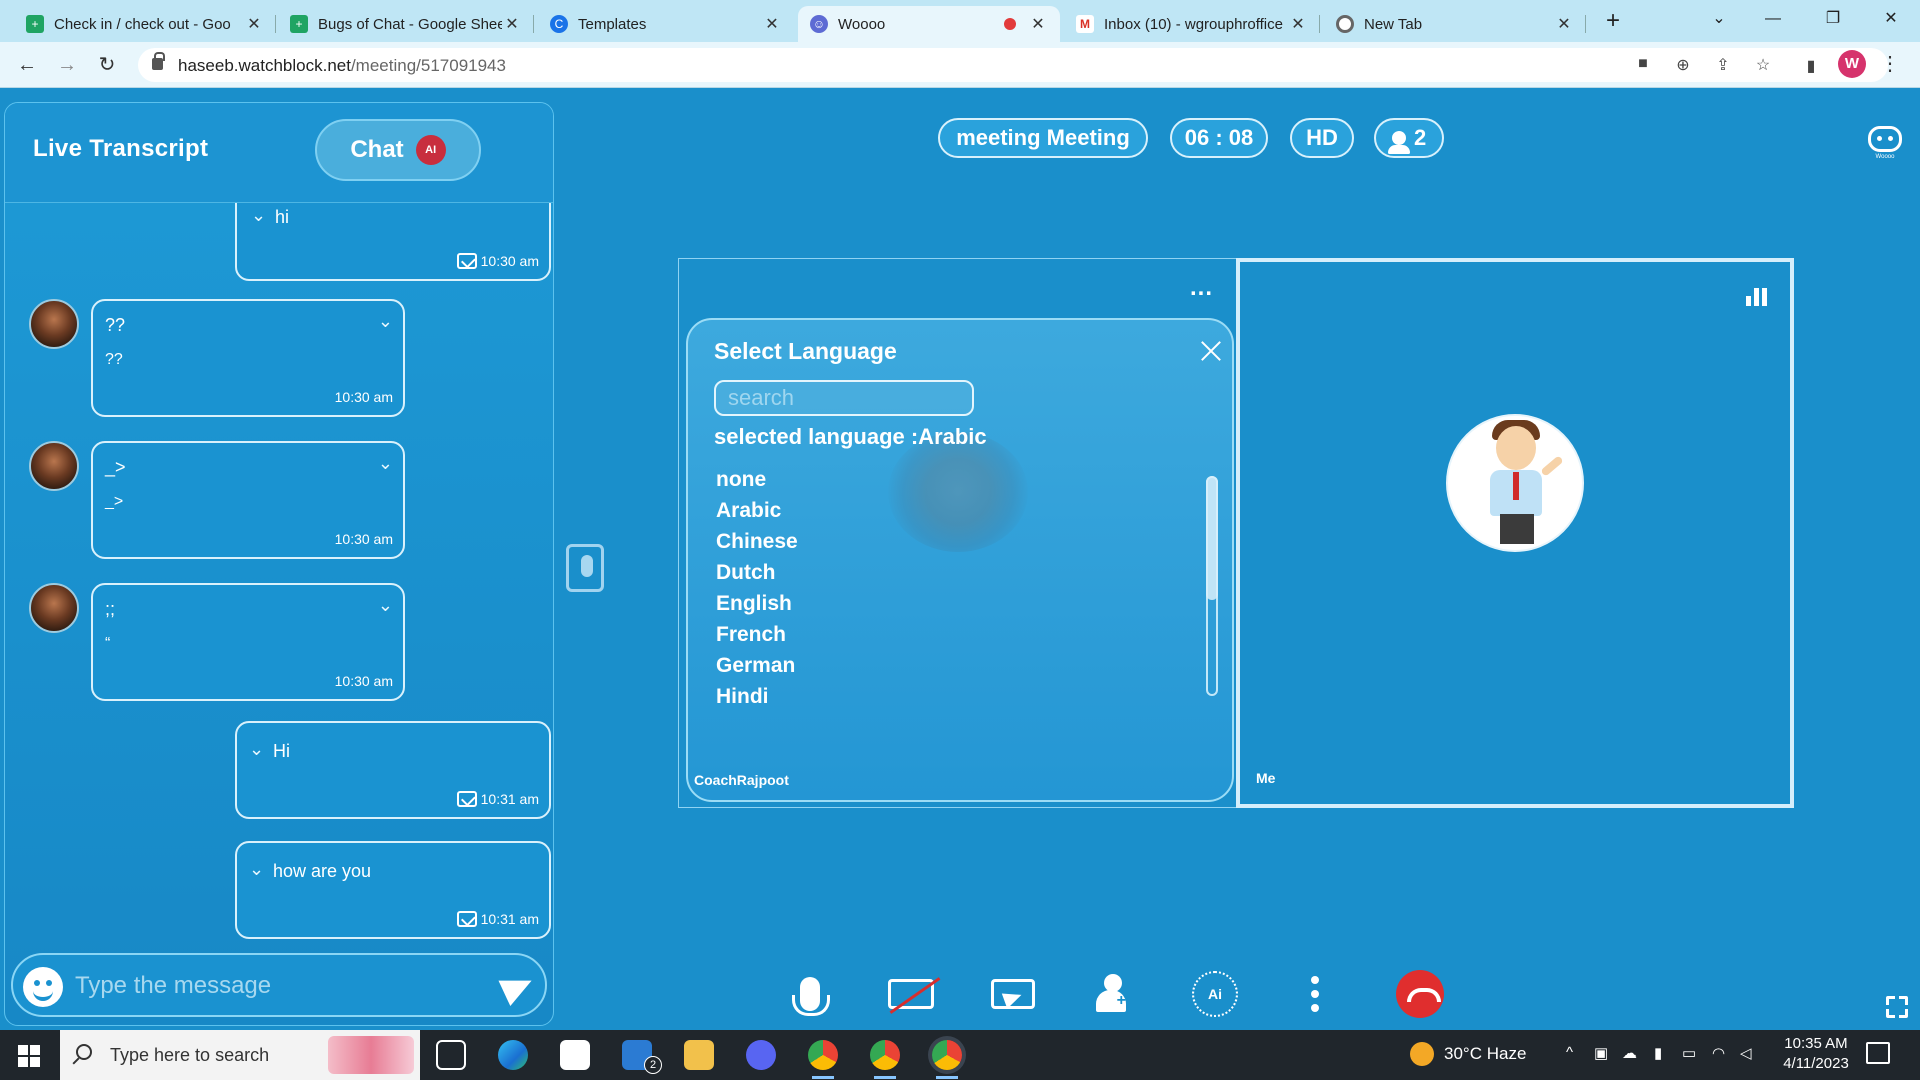 Image resolution: width=1920 pixels, height=1080 pixels. What do you see at coordinates (248, 642) in the screenshot?
I see `message-bubble-incoming: ;; ⌄ “ 10:30 am` at bounding box center [248, 642].